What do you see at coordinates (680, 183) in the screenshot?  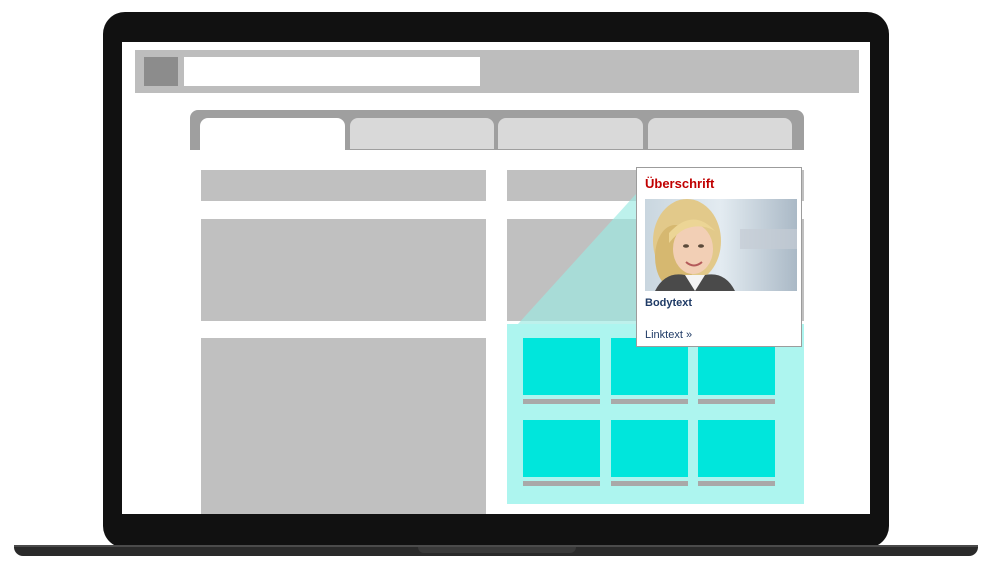 I see `card-title: Überschrift` at bounding box center [680, 183].